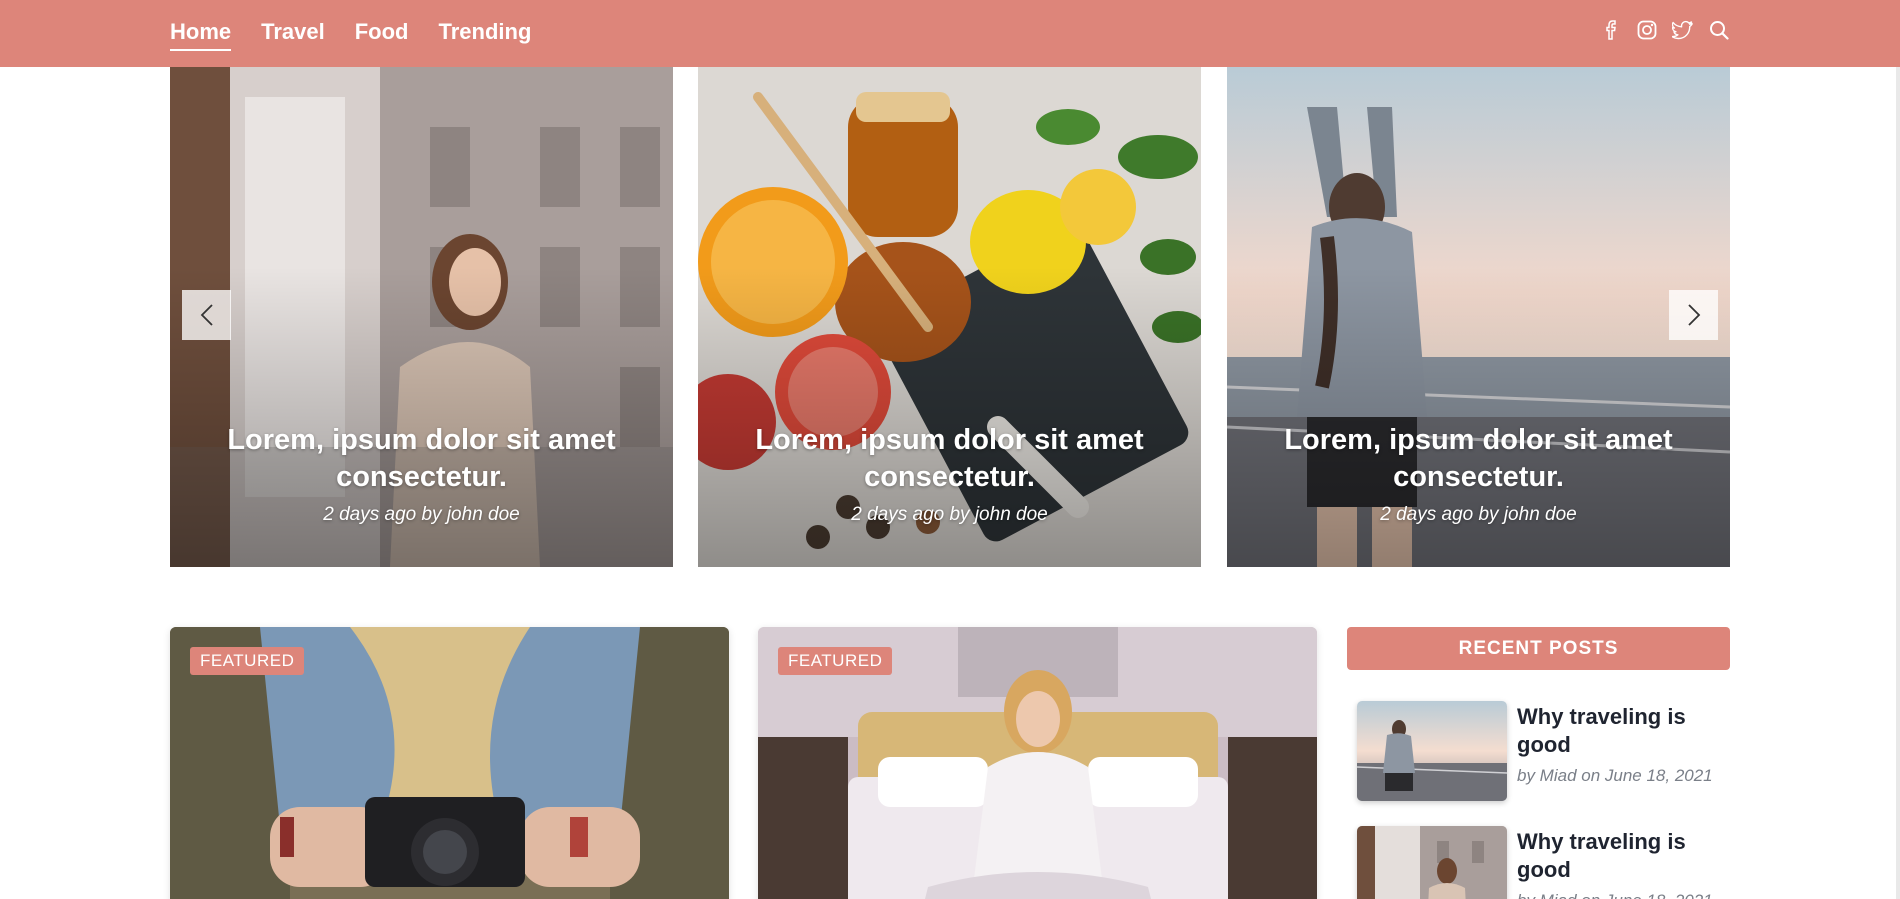 The width and height of the screenshot is (1900, 899). Describe the element at coordinates (1719, 30) in the screenshot. I see `search-icon` at that location.